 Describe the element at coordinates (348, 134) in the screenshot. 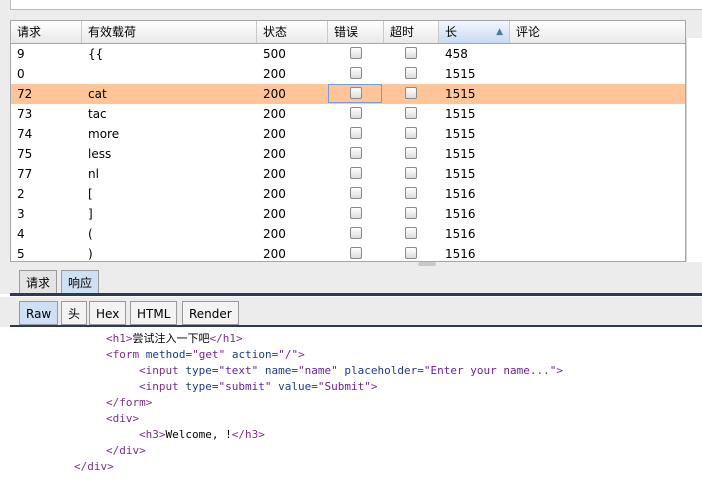

I see `table-row: 74 more 200 1515` at that location.